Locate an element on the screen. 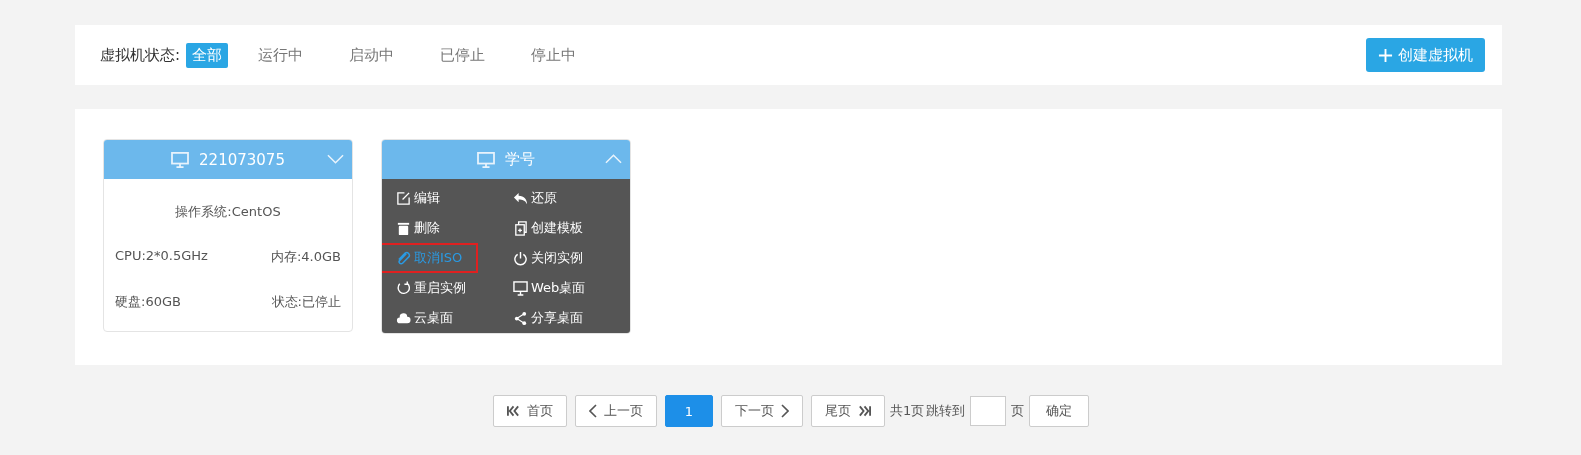 The width and height of the screenshot is (1581, 455). copy-icon is located at coordinates (520, 228).